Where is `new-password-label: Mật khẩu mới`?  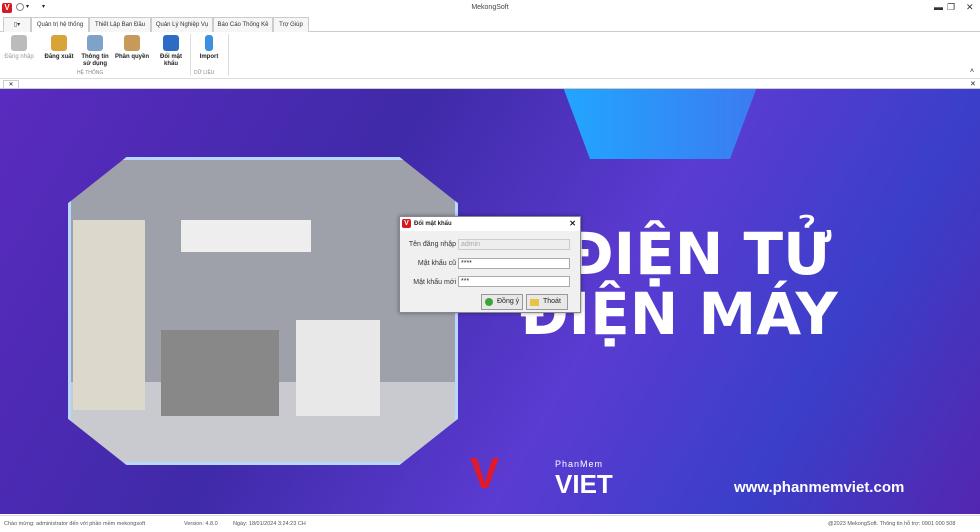 new-password-label: Mật khẩu mới is located at coordinates (434, 282).